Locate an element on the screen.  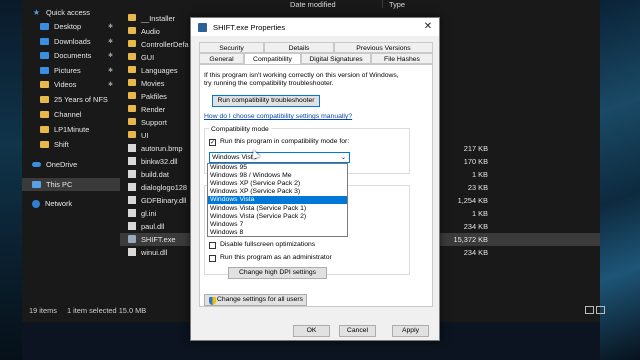
details-view-icon is located at coordinates (589, 310).